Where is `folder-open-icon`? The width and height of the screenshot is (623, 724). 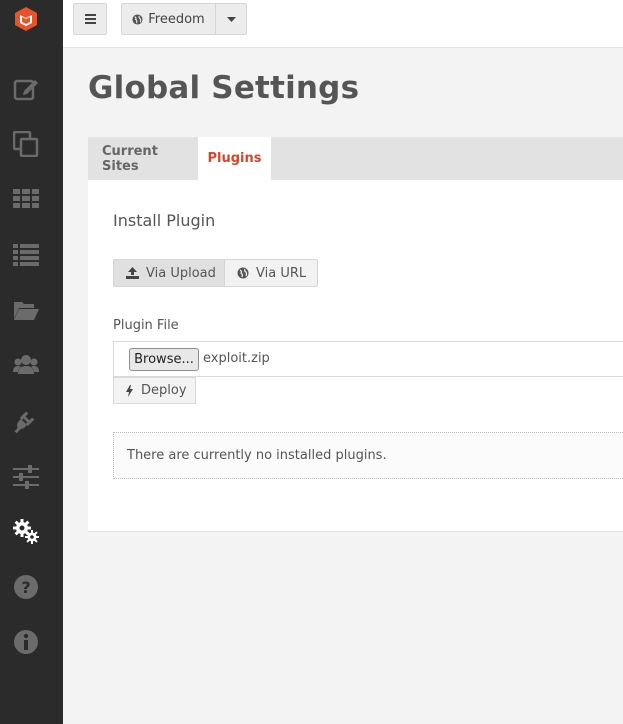 folder-open-icon is located at coordinates (26, 310).